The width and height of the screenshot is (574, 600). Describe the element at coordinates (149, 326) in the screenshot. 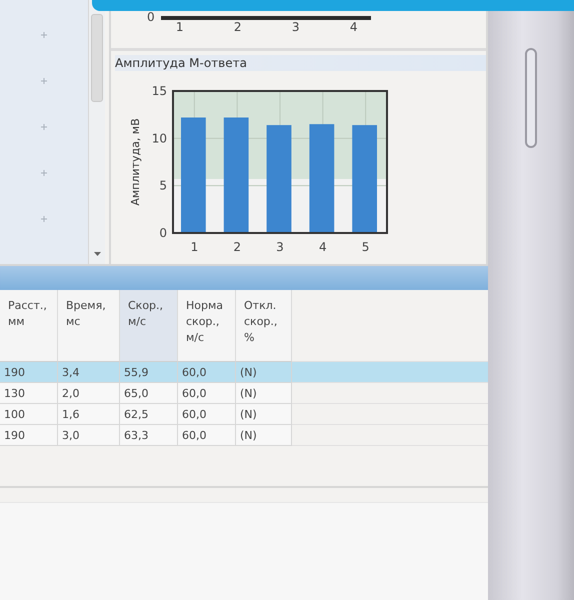

I see `column-header: Скор., м/с` at that location.